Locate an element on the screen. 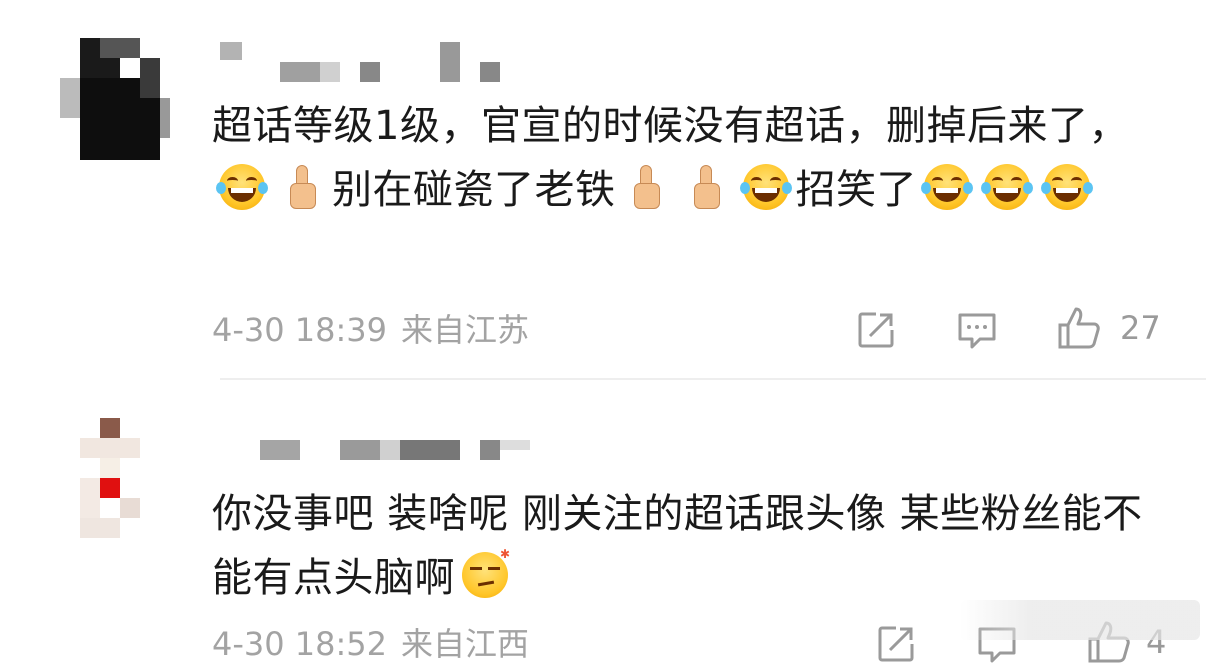 Image resolution: width=1206 pixels, height=666 pixels. watermark is located at coordinates (1080, 620).